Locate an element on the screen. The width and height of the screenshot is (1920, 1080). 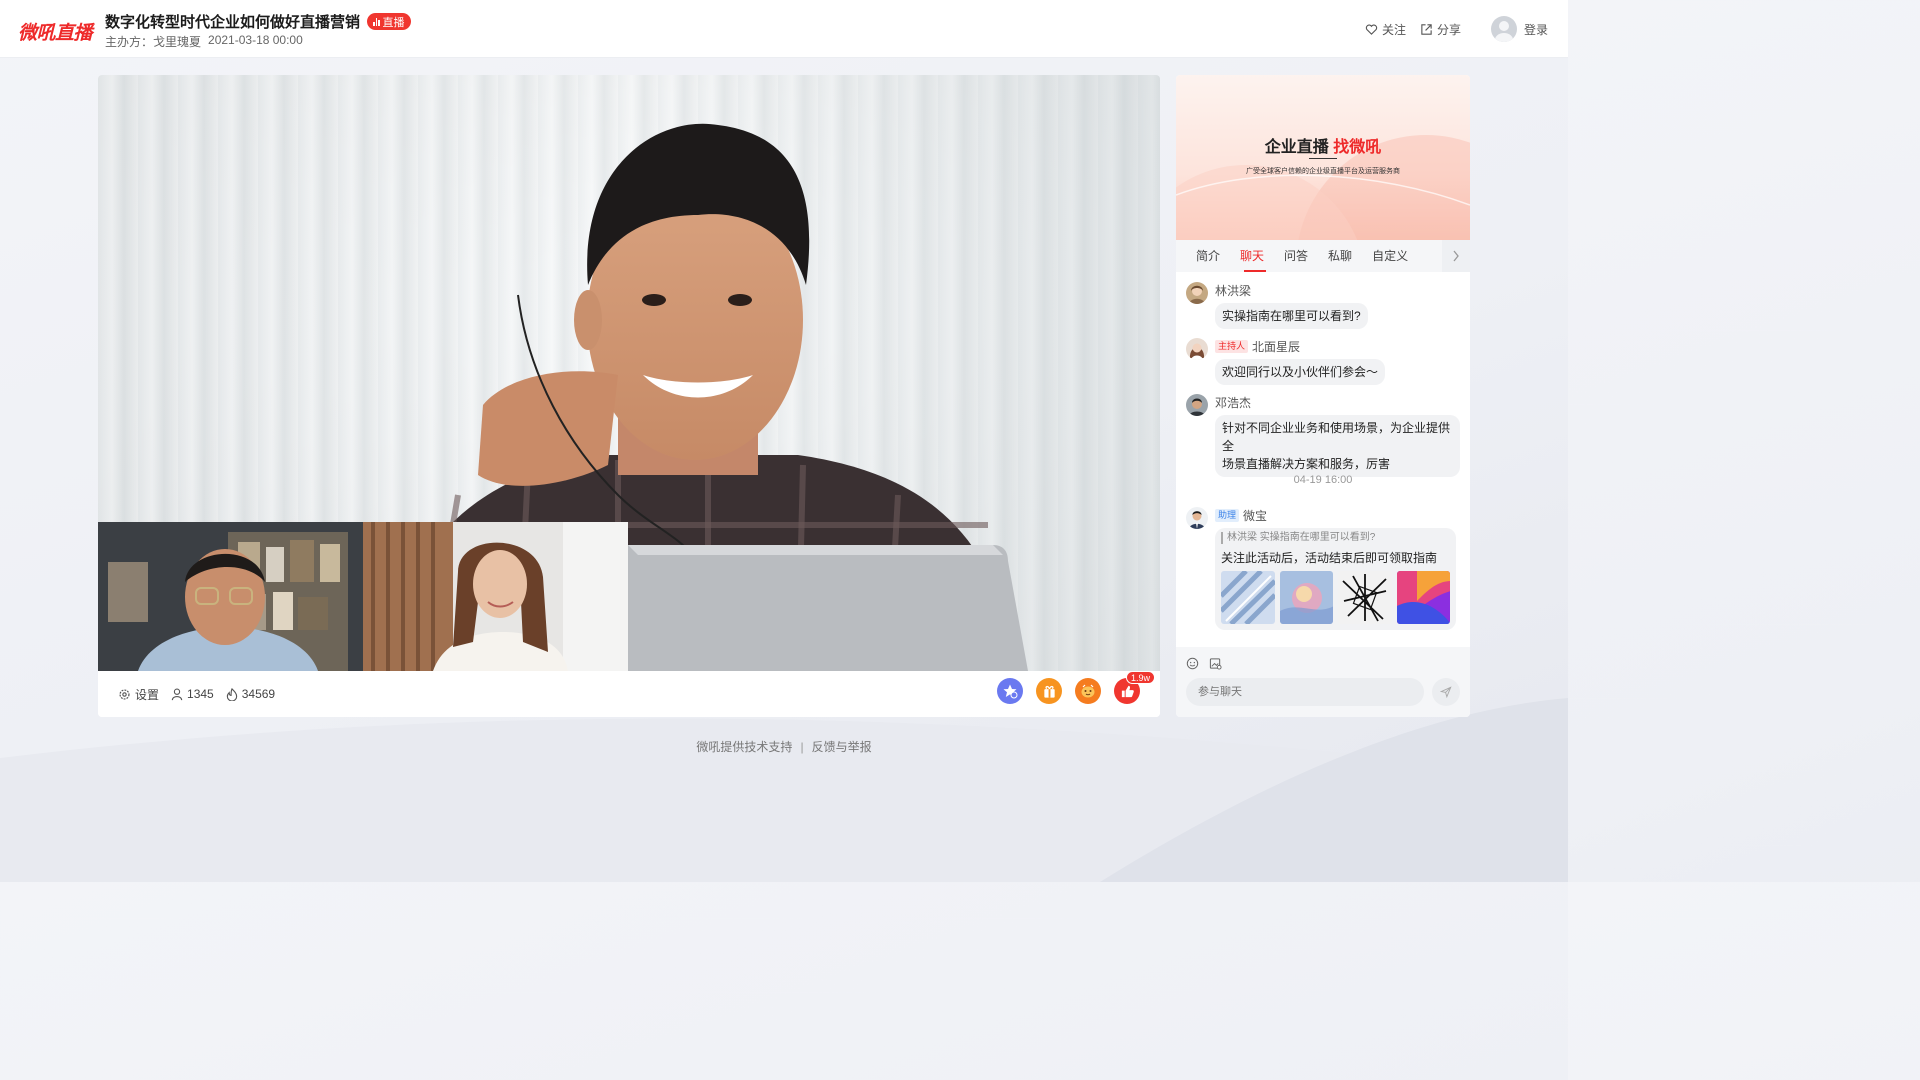
favorite-star-icon is located at coordinates (1010, 691).